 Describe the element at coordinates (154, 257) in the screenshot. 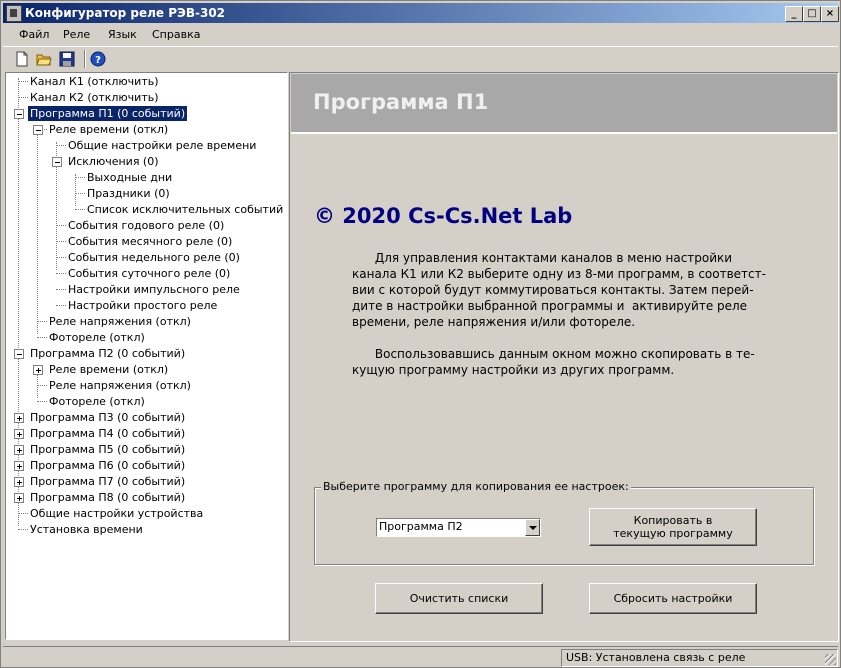

I see `tree-item-weekly-events: События недельного реле (0)` at that location.